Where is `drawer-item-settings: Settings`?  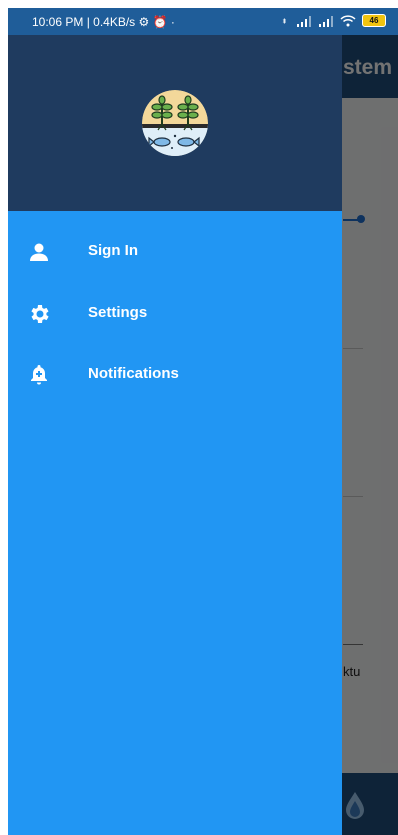
drawer-item-settings: Settings is located at coordinates (175, 314).